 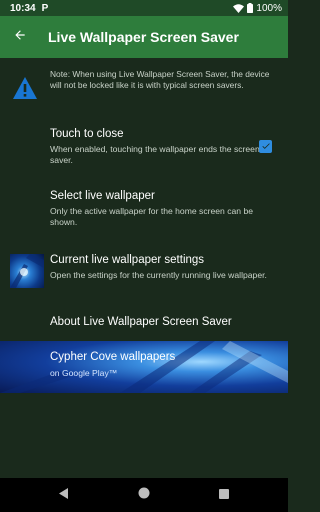 I want to click on recents-square-icon, so click(x=224, y=495).